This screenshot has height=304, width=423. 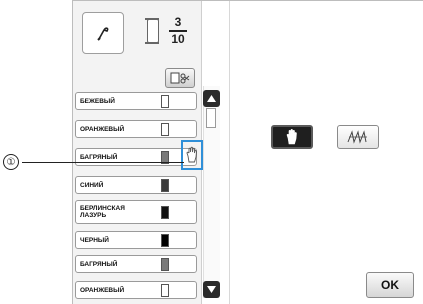 What do you see at coordinates (11, 162) in the screenshot?
I see `callout-marker: ①` at bounding box center [11, 162].